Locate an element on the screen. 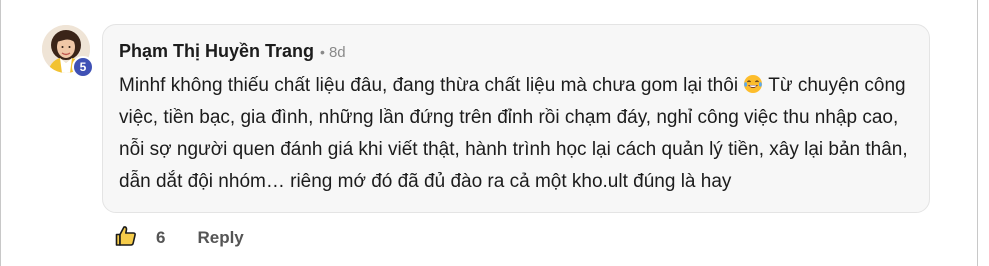 The width and height of the screenshot is (989, 266). like-button: 6 is located at coordinates (139, 238).